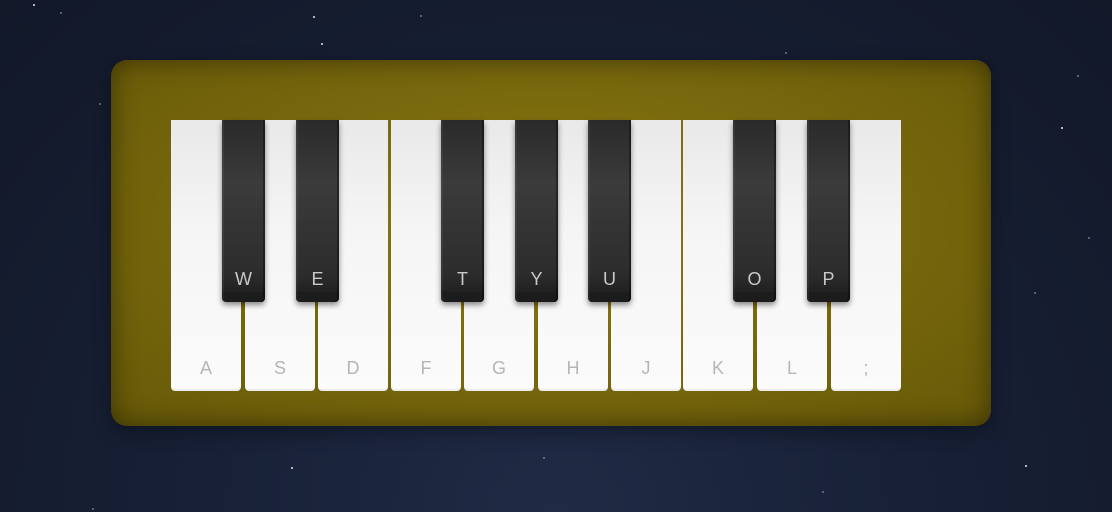 This screenshot has width=1112, height=512. I want to click on key-label: G, so click(498, 368).